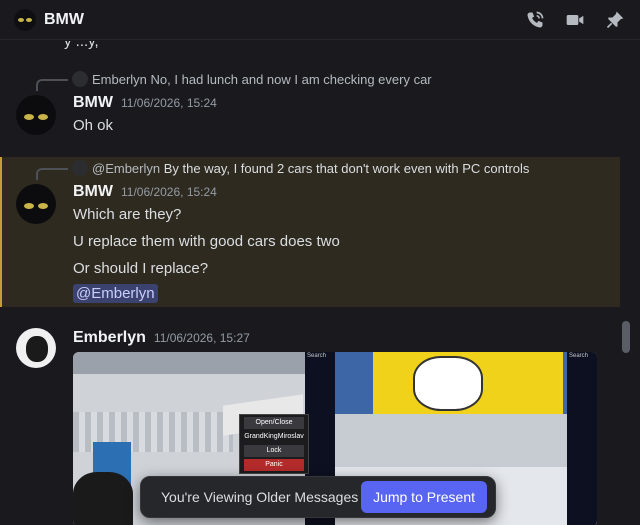  Describe the element at coordinates (25, 19) in the screenshot. I see `channel-avatar` at that location.